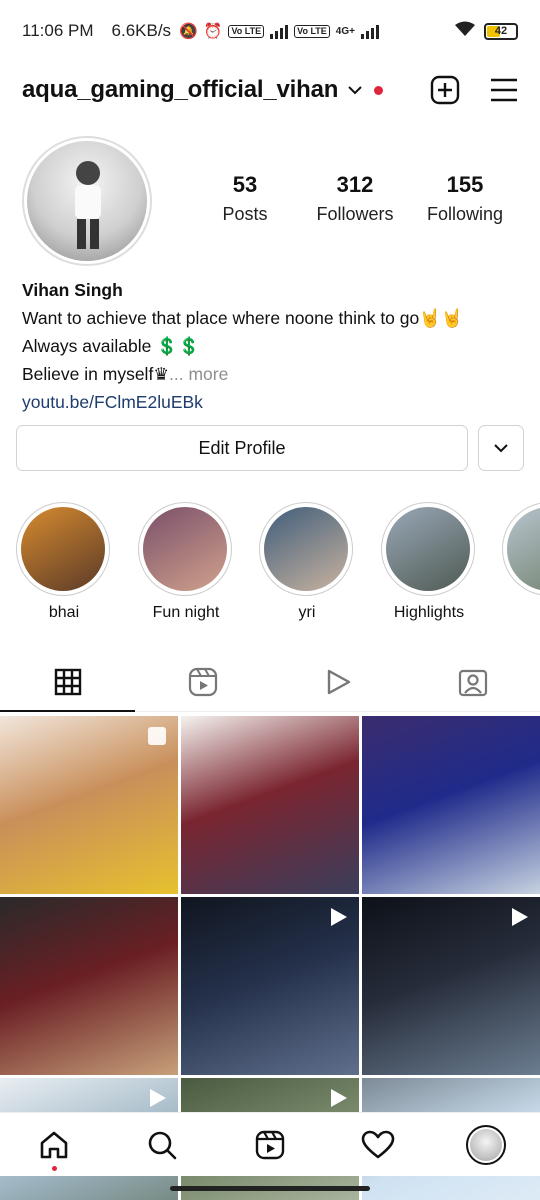  What do you see at coordinates (245, 198) in the screenshot?
I see `stat-posts: 53 Posts` at bounding box center [245, 198].